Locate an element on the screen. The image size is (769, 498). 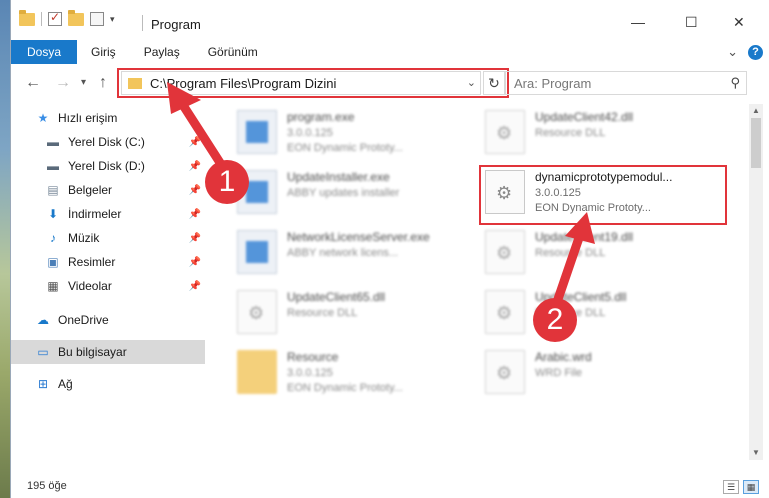
address-path: C:\Program Files\Program Dizini is located at coordinates (243, 83).